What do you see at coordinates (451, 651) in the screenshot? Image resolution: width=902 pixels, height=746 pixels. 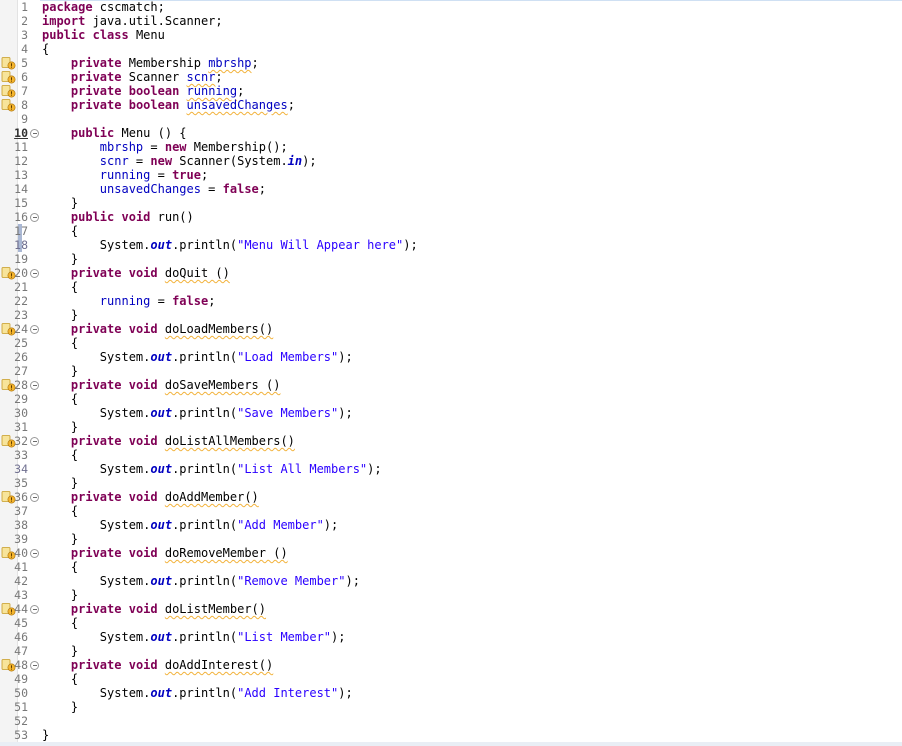 I see `code-line: 47 }` at bounding box center [451, 651].